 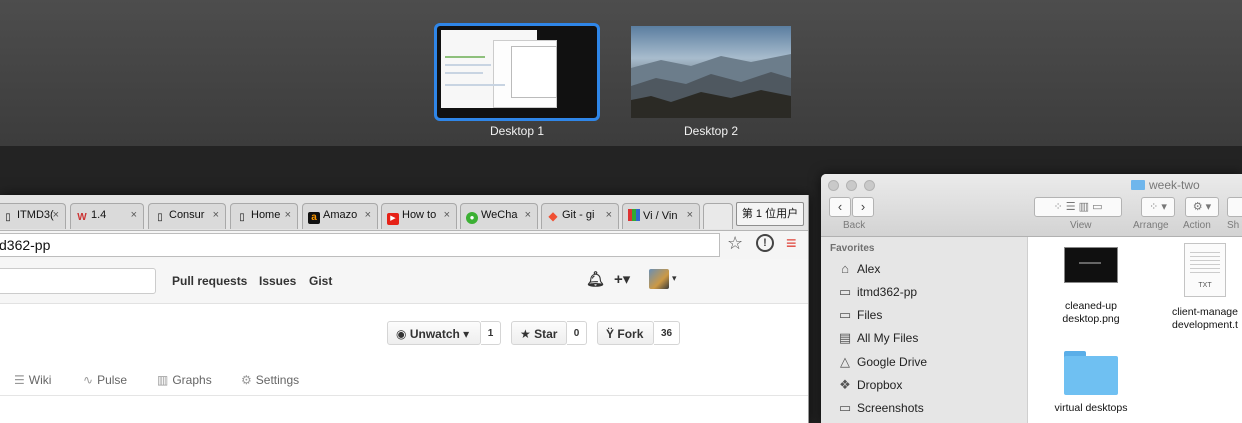 What do you see at coordinates (869, 185) in the screenshot?
I see `zoom-window-button` at bounding box center [869, 185].